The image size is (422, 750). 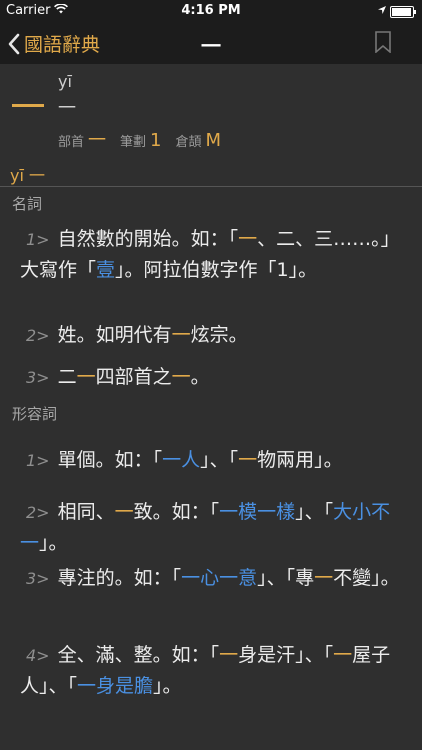 I want to click on definition-item: 2> 姓。如明代有一炫宗。, so click(x=212, y=335).